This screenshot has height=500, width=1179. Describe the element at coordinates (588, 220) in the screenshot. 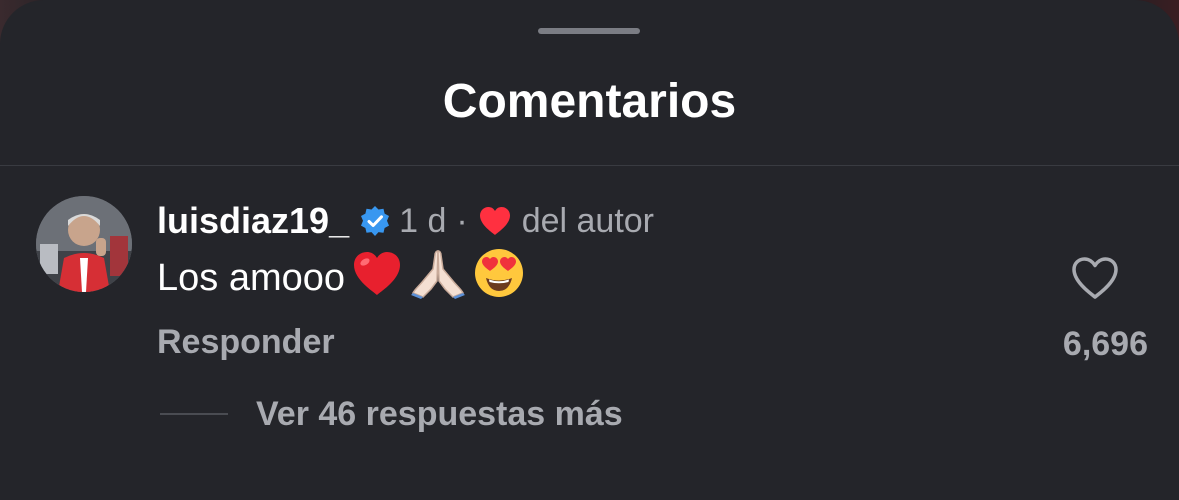

I see `author-like-label: del autor` at that location.